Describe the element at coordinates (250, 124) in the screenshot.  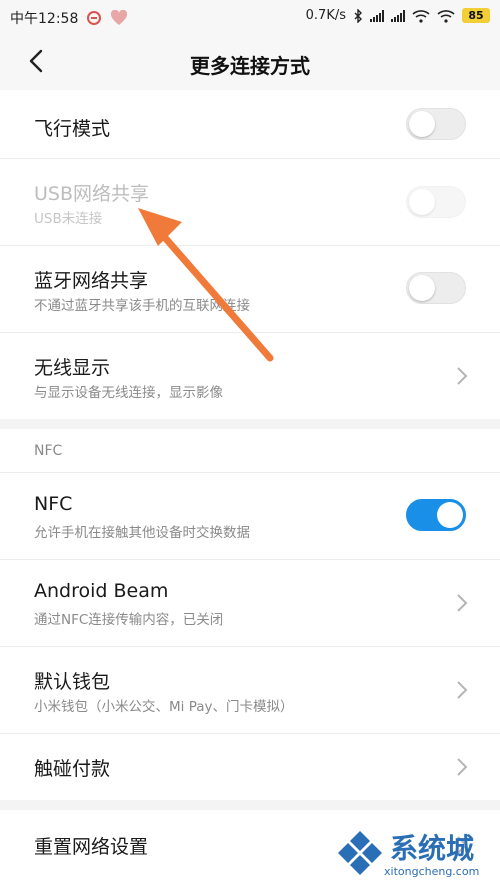
I see `airplane-mode-row: 飞行模式` at that location.